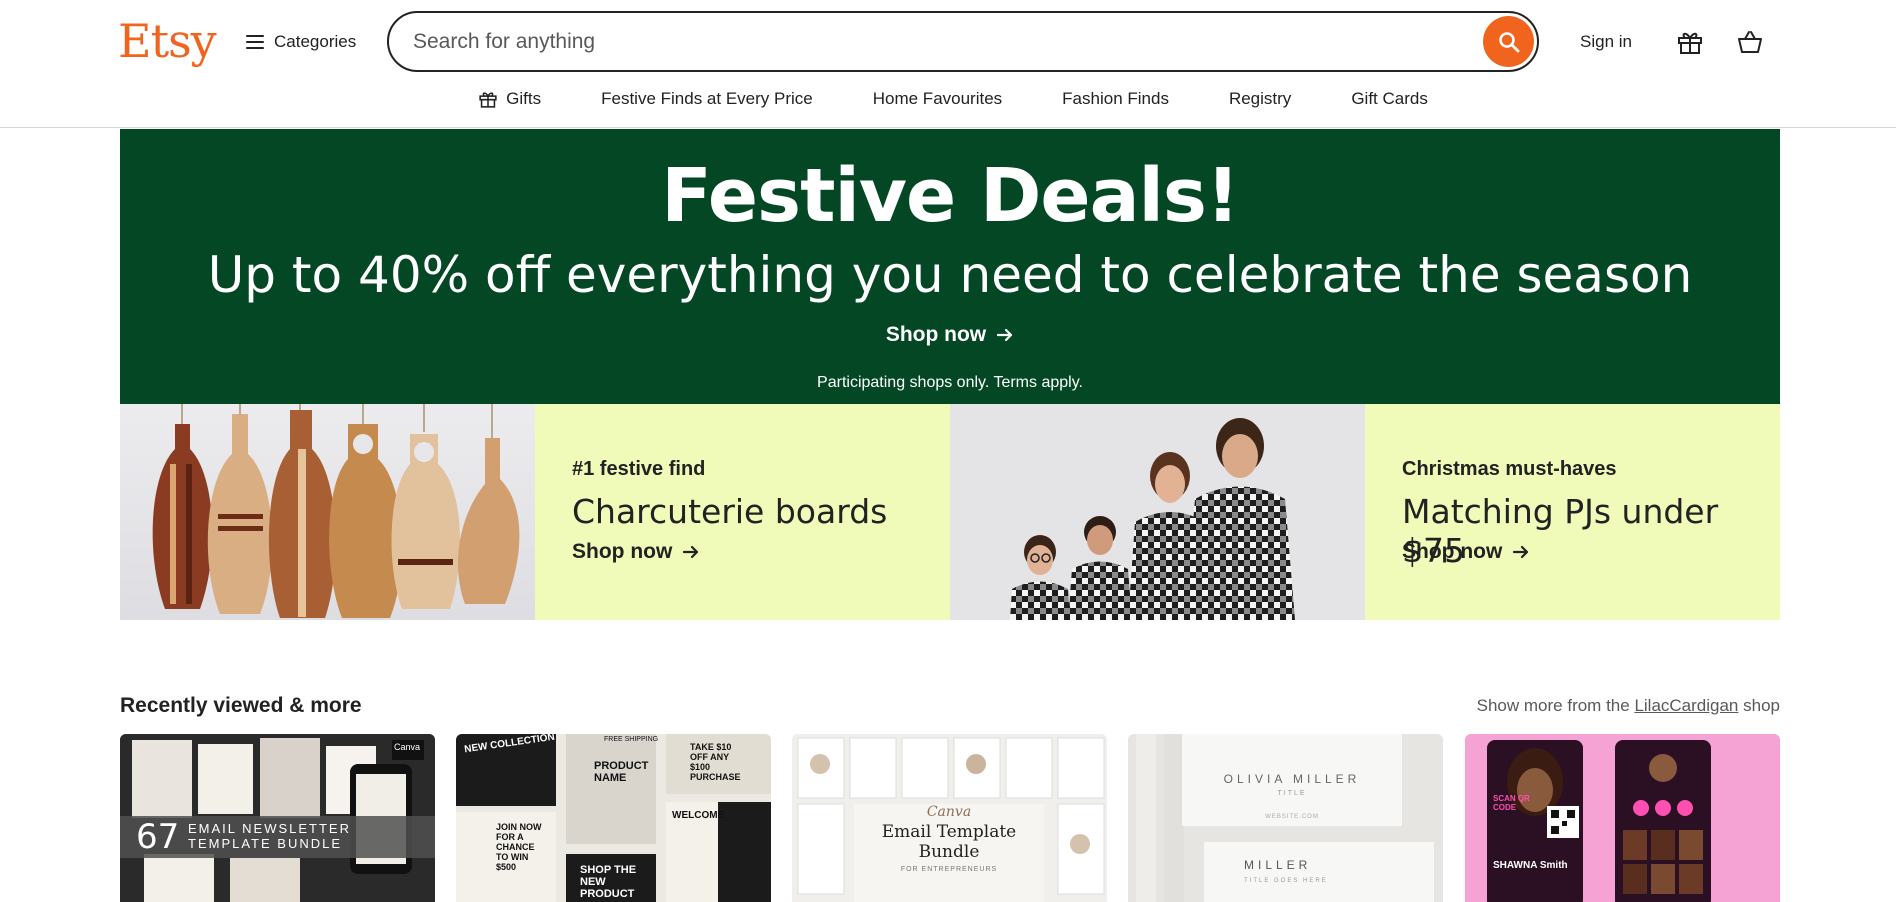 This screenshot has height=902, width=1896. What do you see at coordinates (1761, 705) in the screenshot?
I see `show-more-suffix: shop` at bounding box center [1761, 705].